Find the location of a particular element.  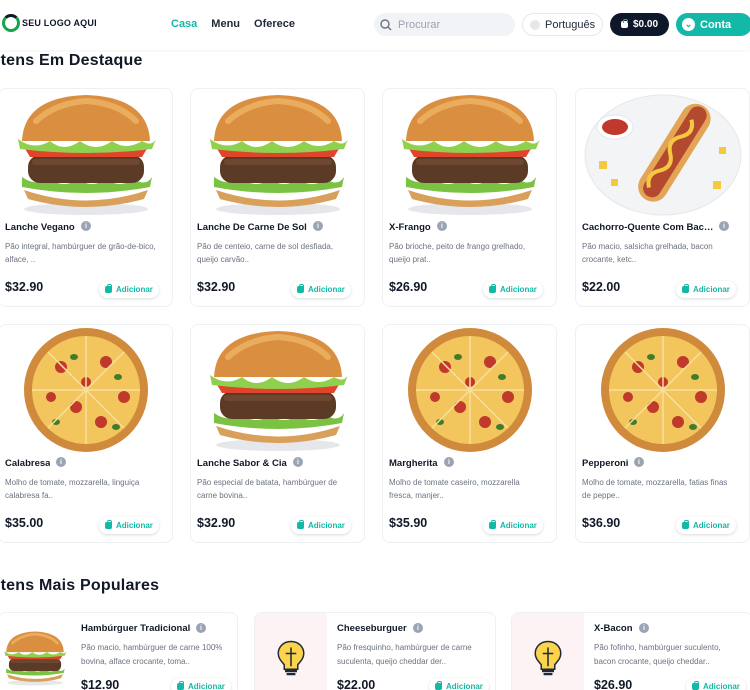

product-name: Margherita is located at coordinates (413, 463).